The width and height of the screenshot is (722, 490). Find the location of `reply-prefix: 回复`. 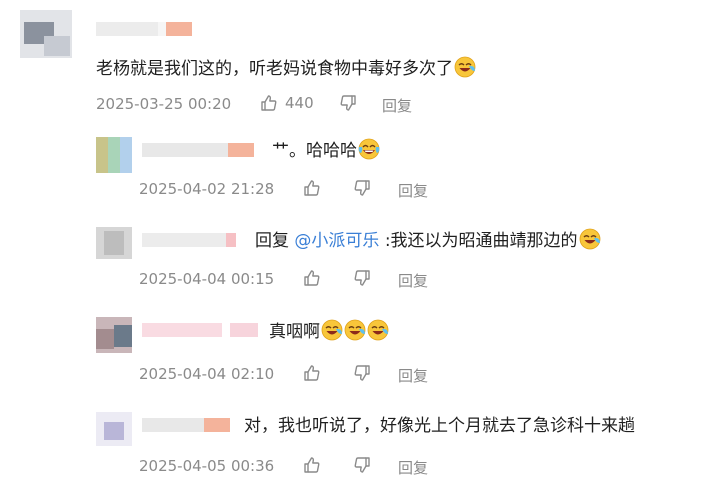

reply-prefix: 回复 is located at coordinates (272, 241).